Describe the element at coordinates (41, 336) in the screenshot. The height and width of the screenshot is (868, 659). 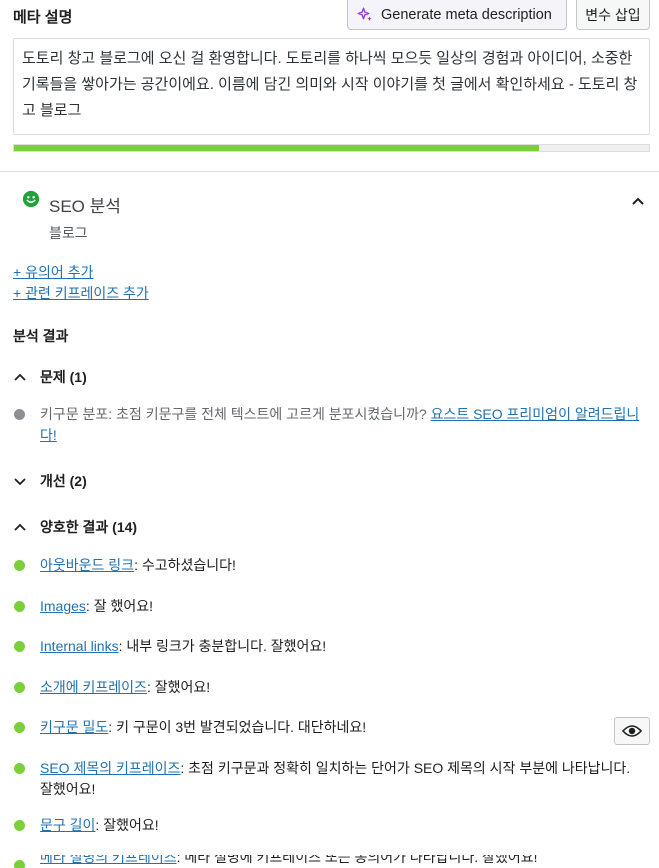
I see `analysis-results-title: 분석 결과` at that location.